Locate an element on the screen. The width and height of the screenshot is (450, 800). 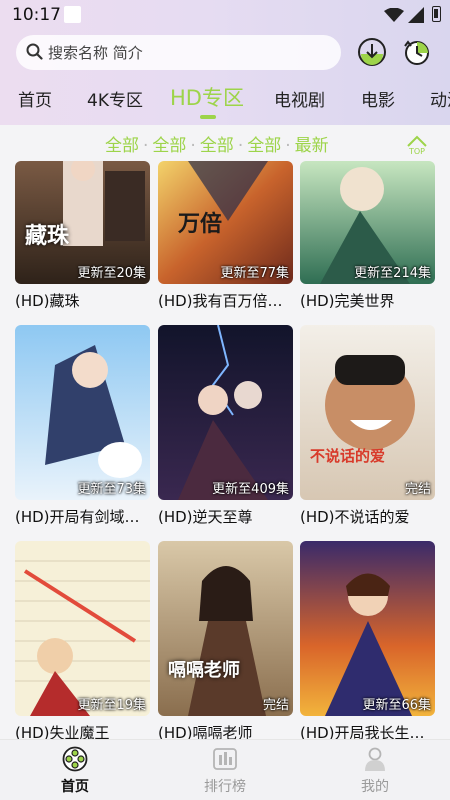
search-bar is located at coordinates (178, 52).